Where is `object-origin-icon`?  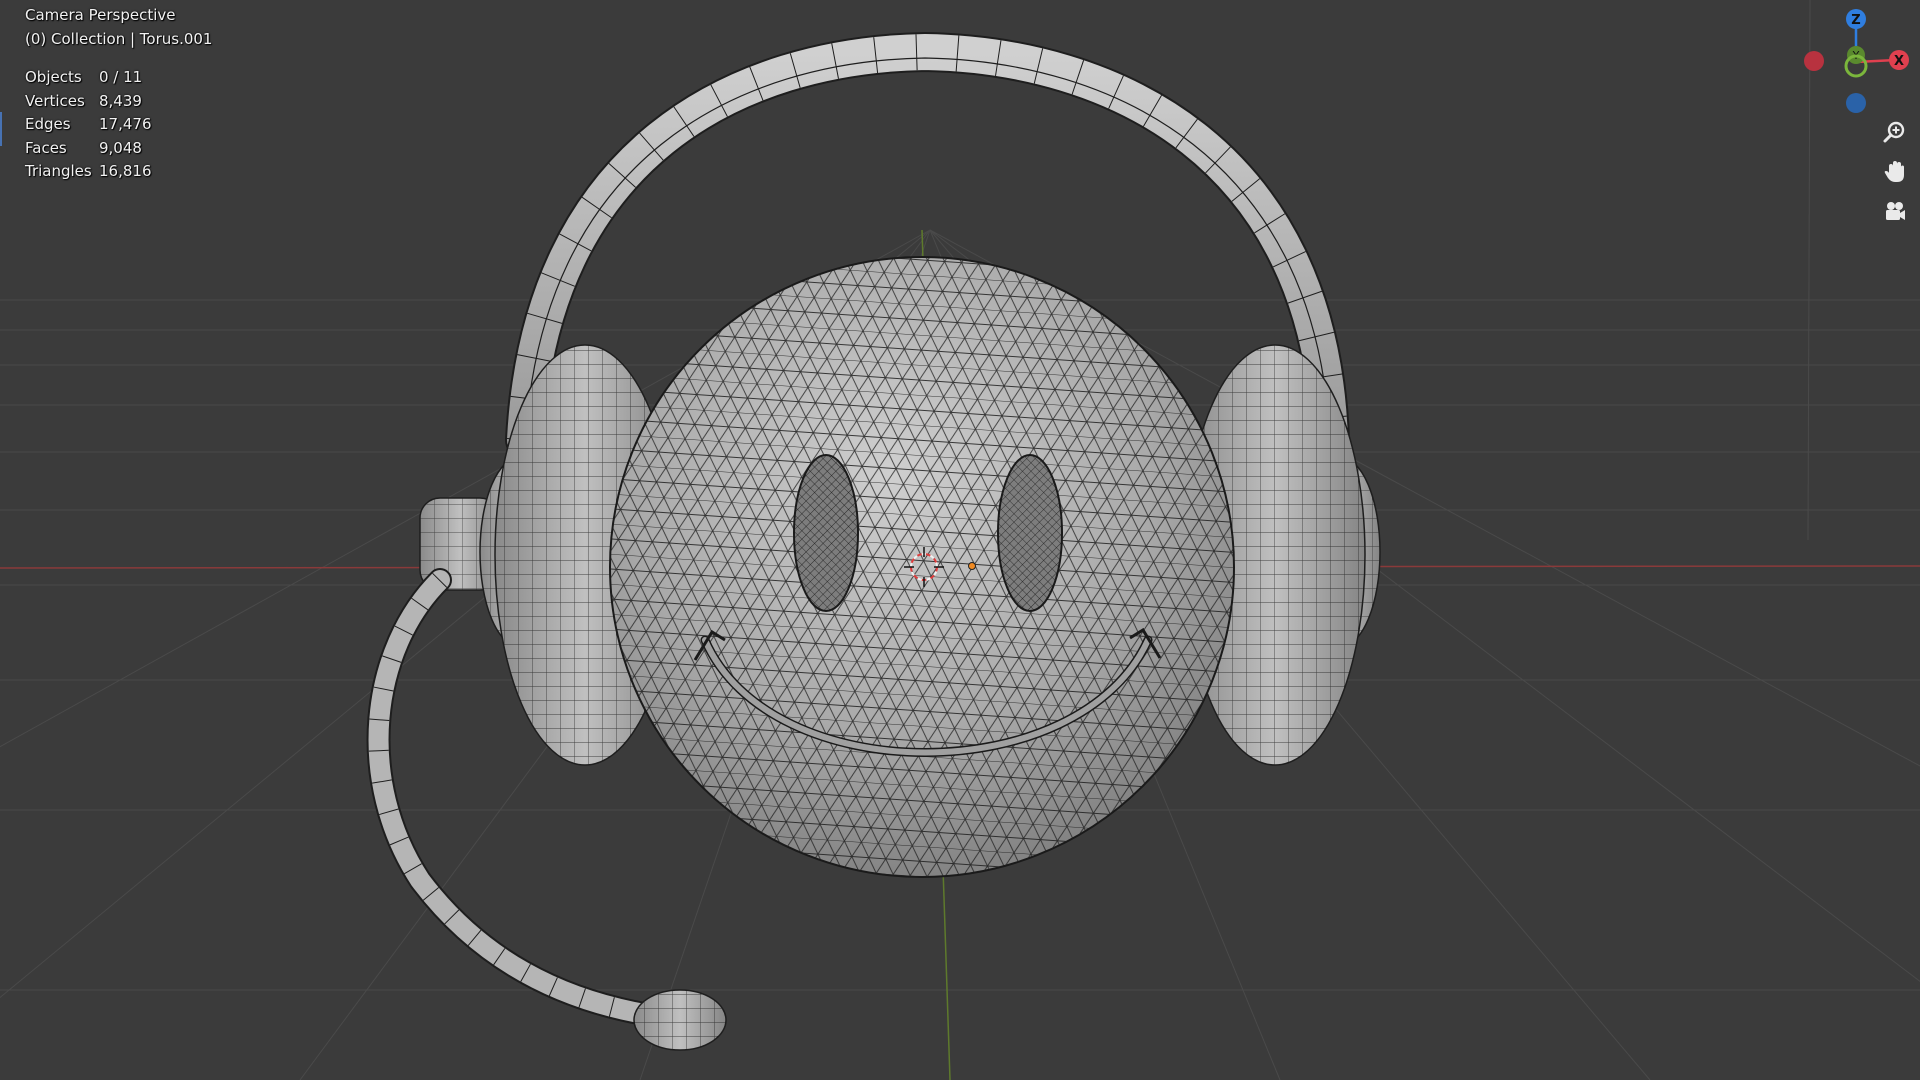
object-origin-icon is located at coordinates (972, 566).